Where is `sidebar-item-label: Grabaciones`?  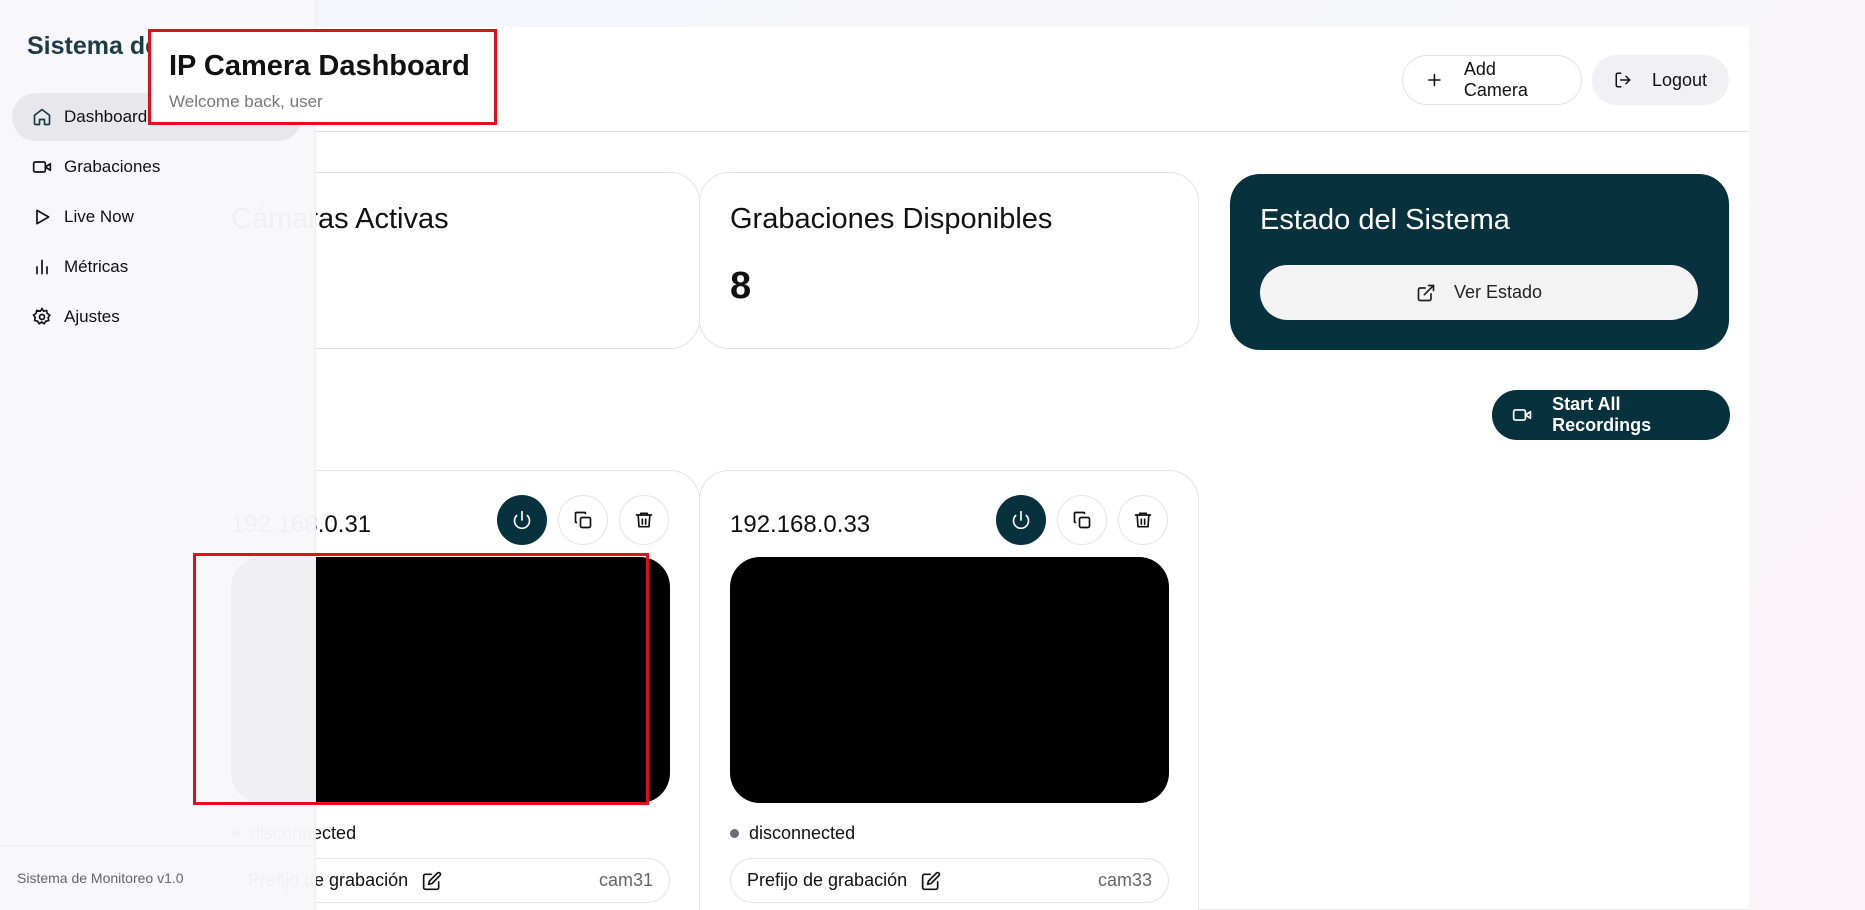
sidebar-item-label: Grabaciones is located at coordinates (112, 166).